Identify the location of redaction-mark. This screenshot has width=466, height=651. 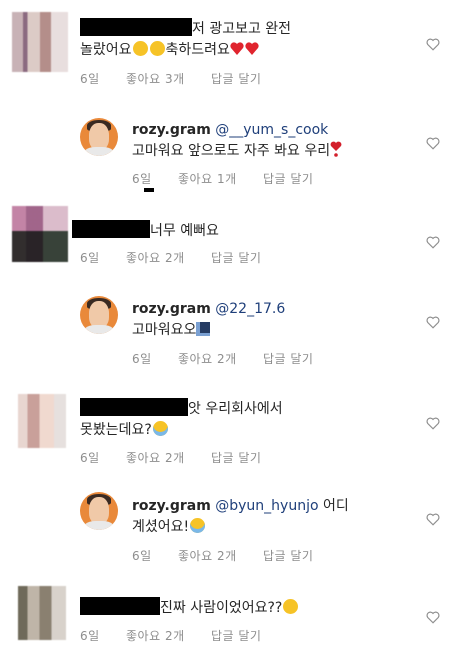
(149, 190).